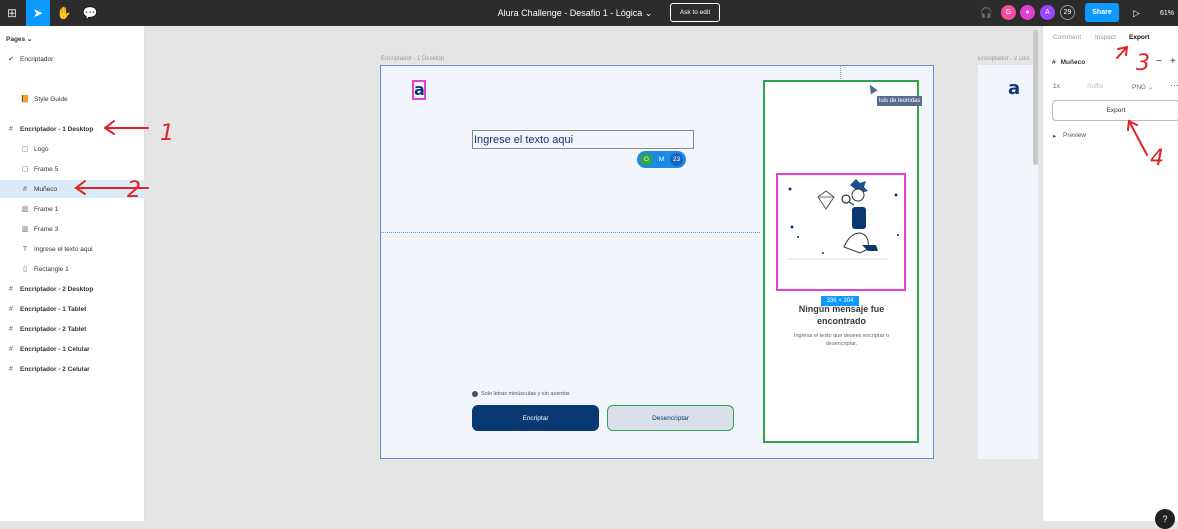 This screenshot has height=529, width=1178. What do you see at coordinates (1075, 135) in the screenshot?
I see `preview-label: Preview` at bounding box center [1075, 135].